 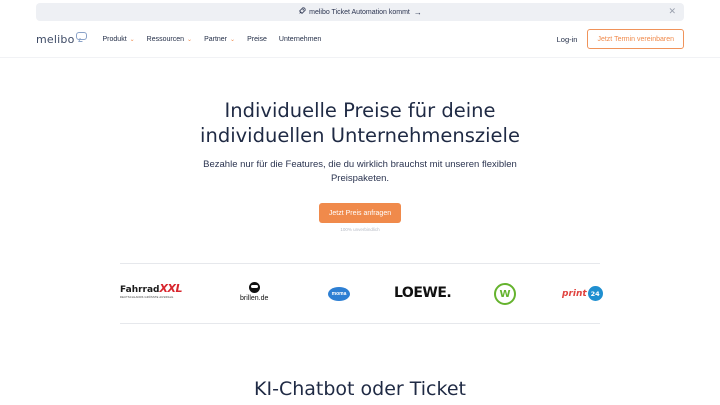 I want to click on nav-item-label: Produkt, so click(x=114, y=39).